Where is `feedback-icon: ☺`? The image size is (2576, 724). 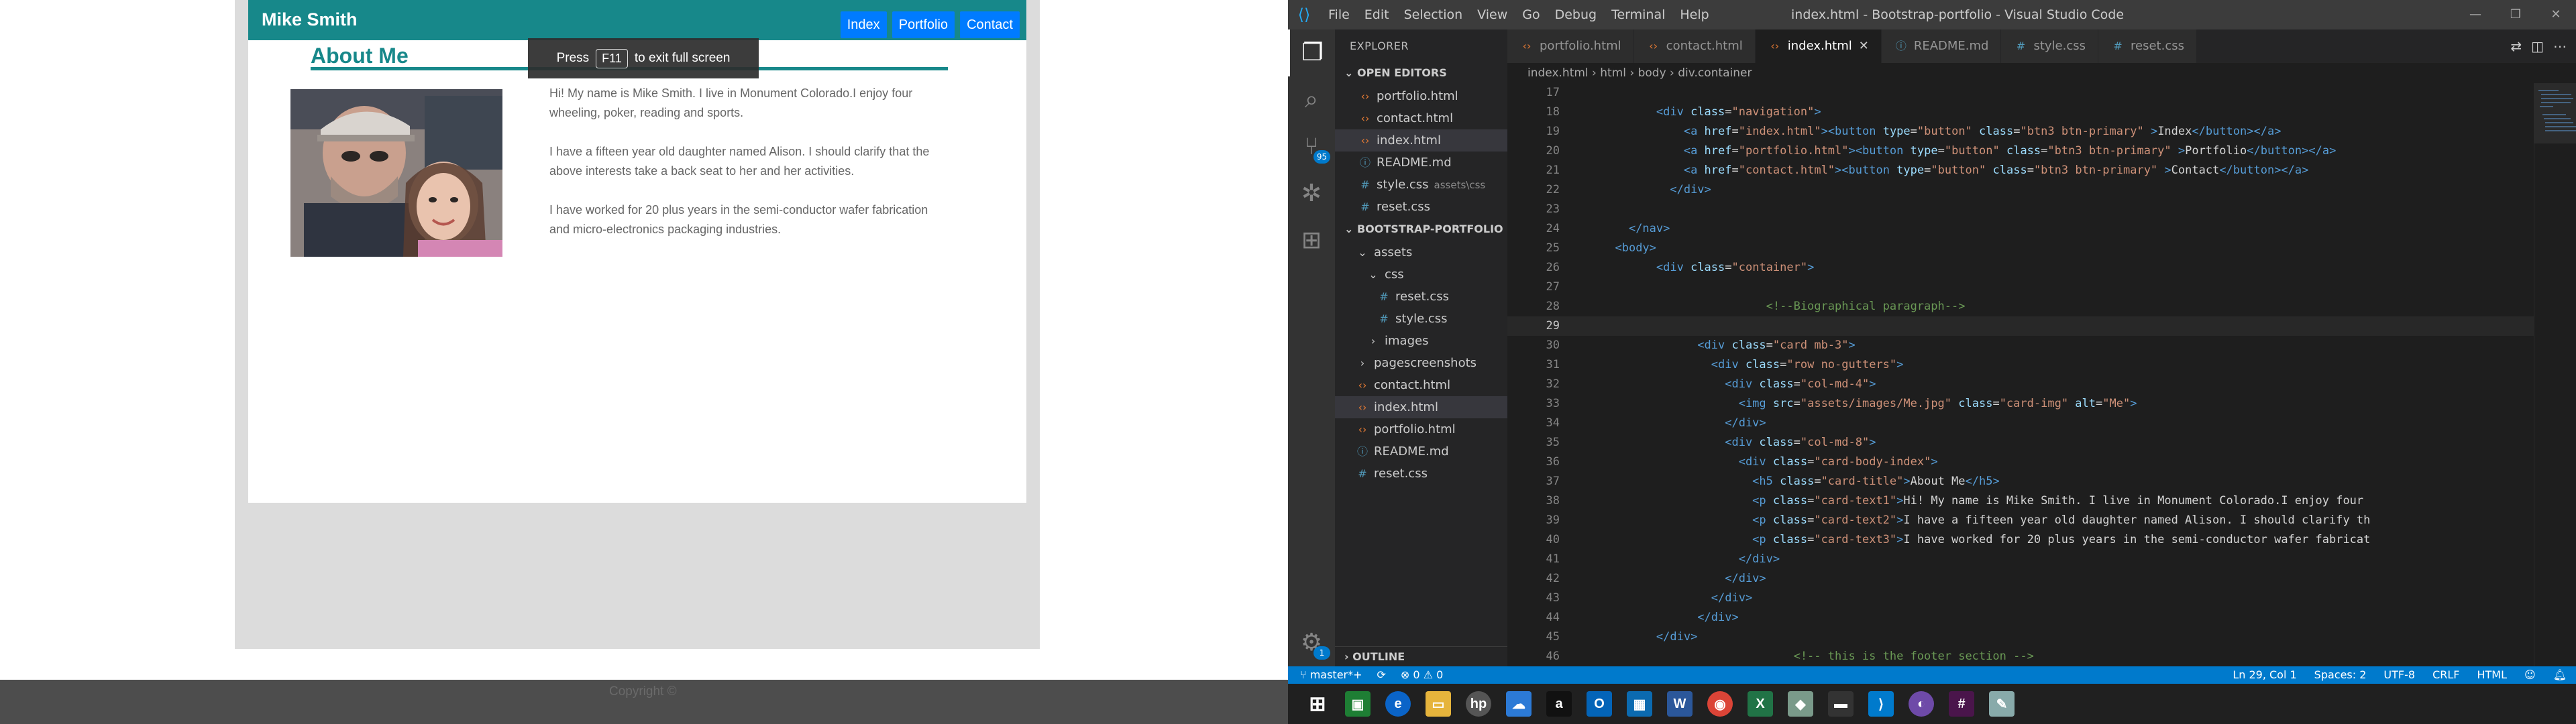
feedback-icon: ☺ is located at coordinates (2530, 675).